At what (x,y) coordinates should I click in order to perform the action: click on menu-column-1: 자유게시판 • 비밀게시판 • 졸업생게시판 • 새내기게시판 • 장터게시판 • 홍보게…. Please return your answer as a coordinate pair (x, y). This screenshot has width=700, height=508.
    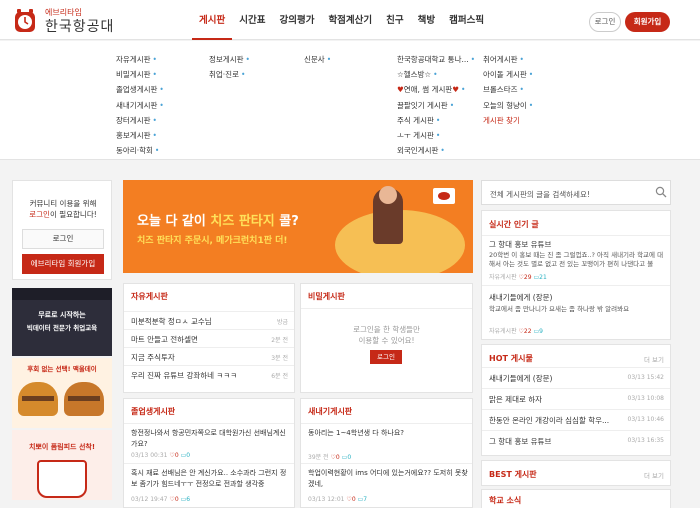
    Looking at the image, I should click on (140, 105).